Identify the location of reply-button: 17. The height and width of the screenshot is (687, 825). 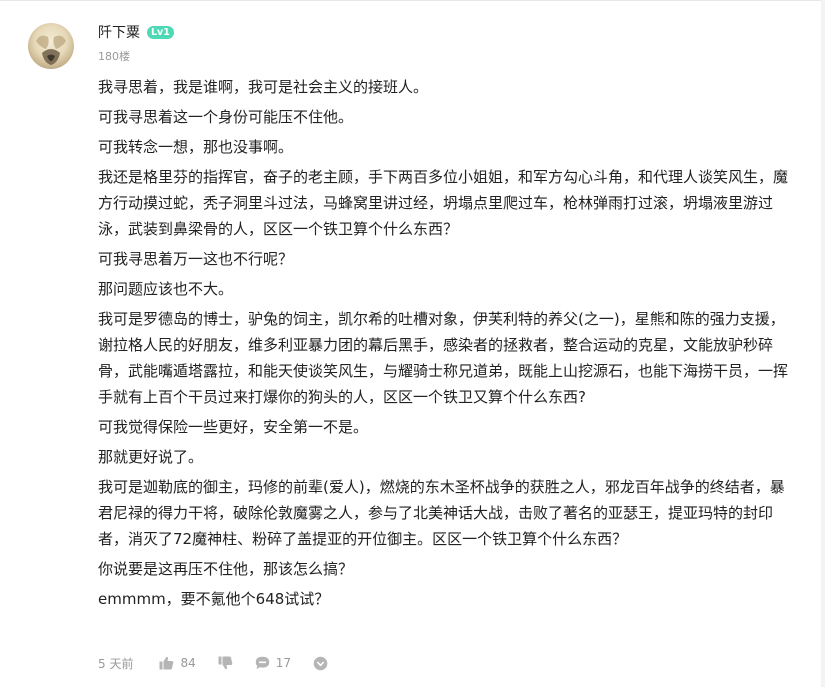
(273, 663).